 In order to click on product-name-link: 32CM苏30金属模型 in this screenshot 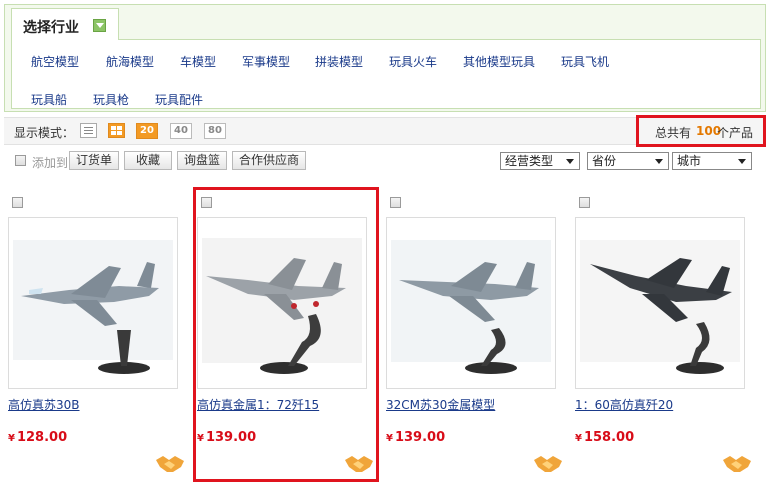, I will do `click(440, 404)`.